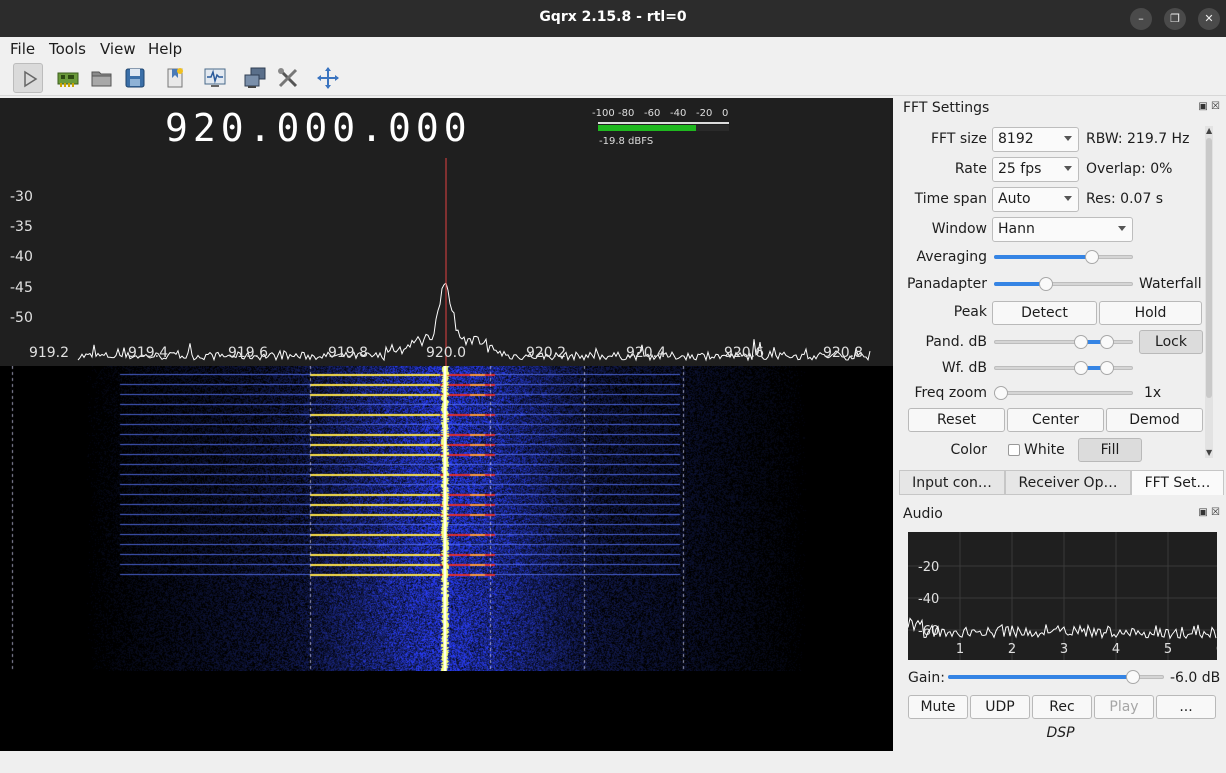  What do you see at coordinates (1060, 733) in the screenshot?
I see `dsp-label: DSP` at bounding box center [1060, 733].